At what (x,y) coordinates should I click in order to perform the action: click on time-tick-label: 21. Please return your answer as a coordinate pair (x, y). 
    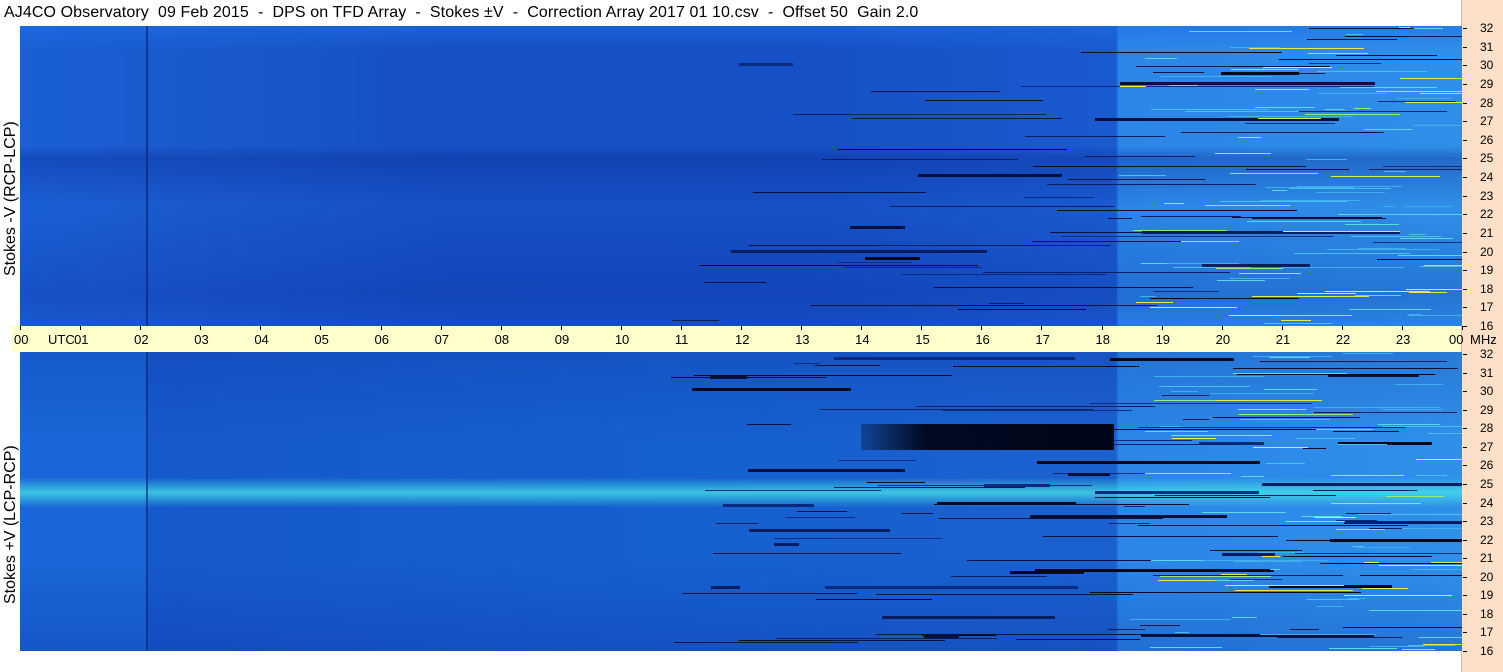
    Looking at the image, I should click on (1283, 339).